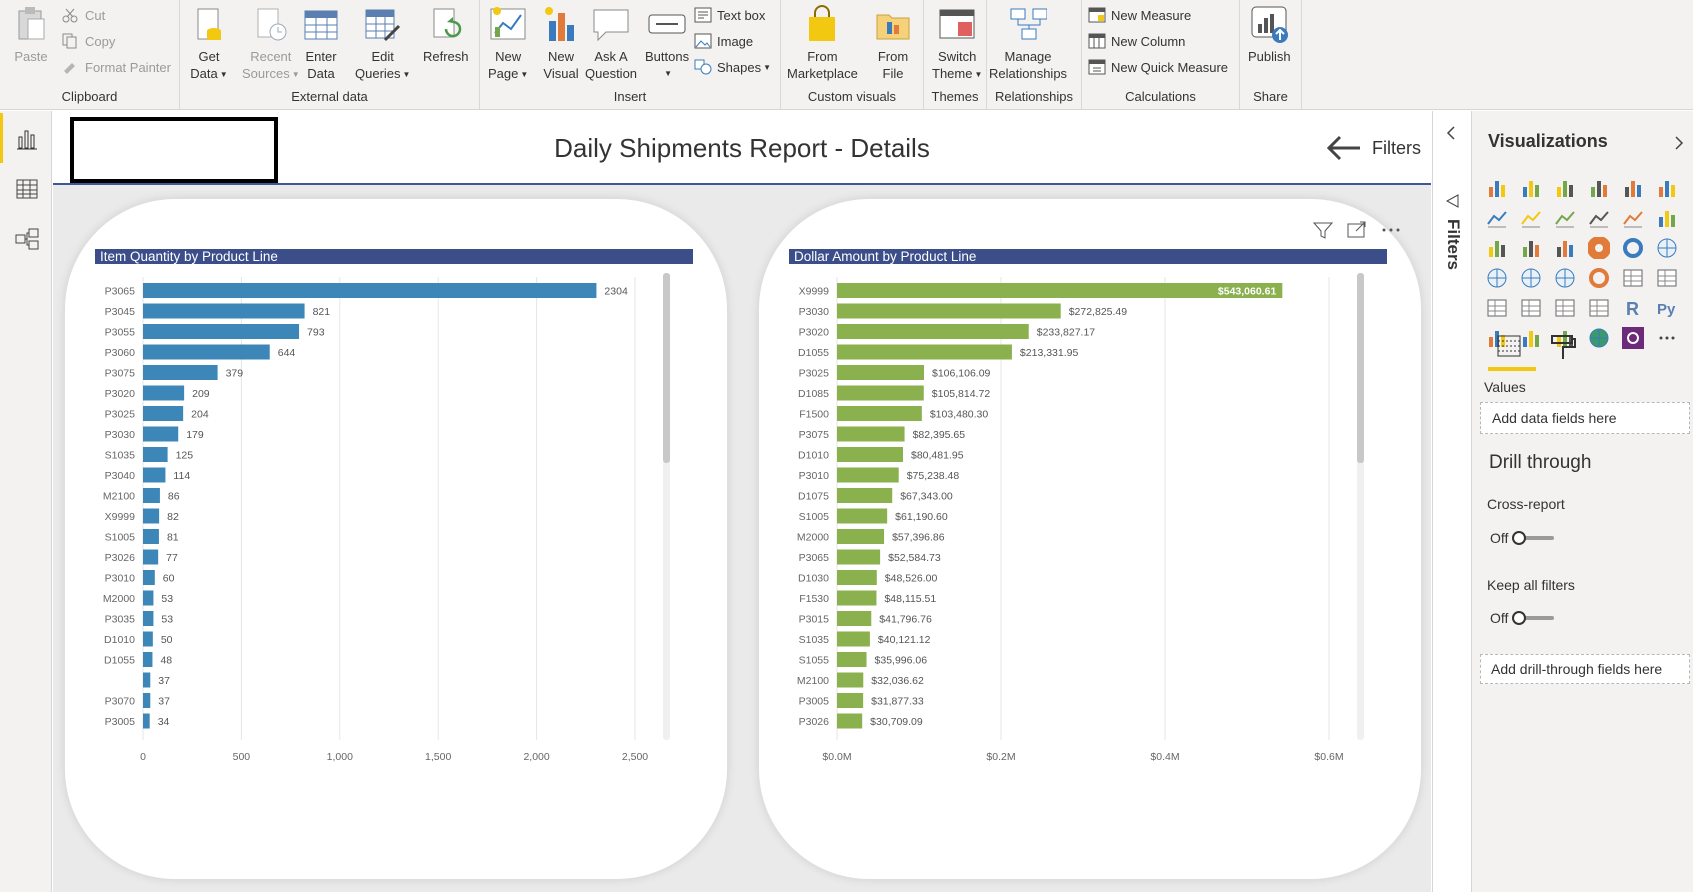 This screenshot has width=1693, height=892. Describe the element at coordinates (1679, 143) in the screenshot. I see `chevron-right-icon` at that location.